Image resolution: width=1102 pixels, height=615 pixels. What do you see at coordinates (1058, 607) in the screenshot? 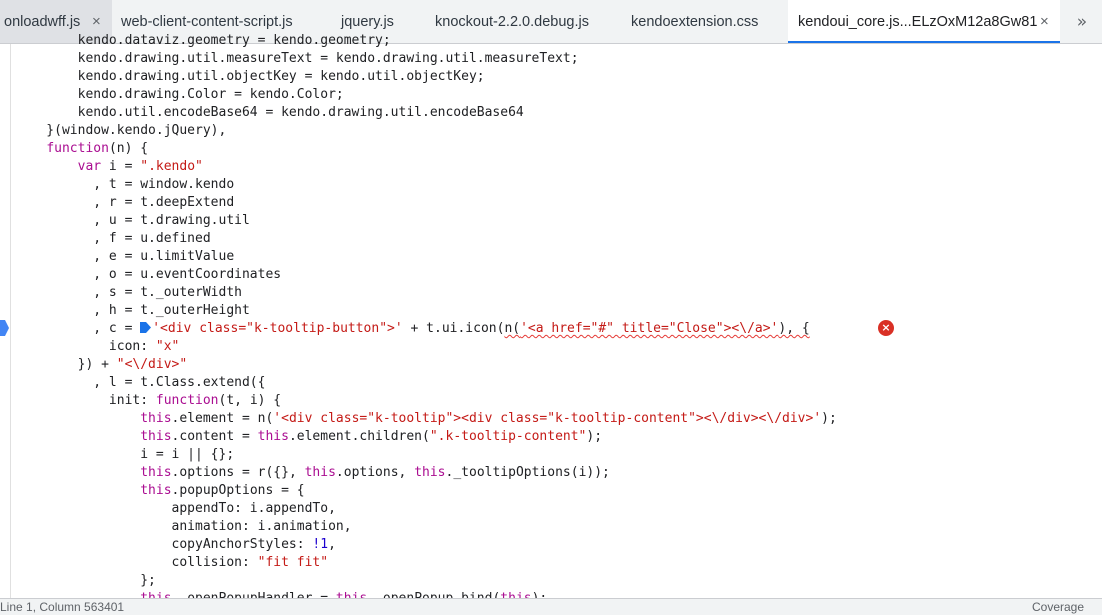
I see `coverage-label: Coverage` at bounding box center [1058, 607].